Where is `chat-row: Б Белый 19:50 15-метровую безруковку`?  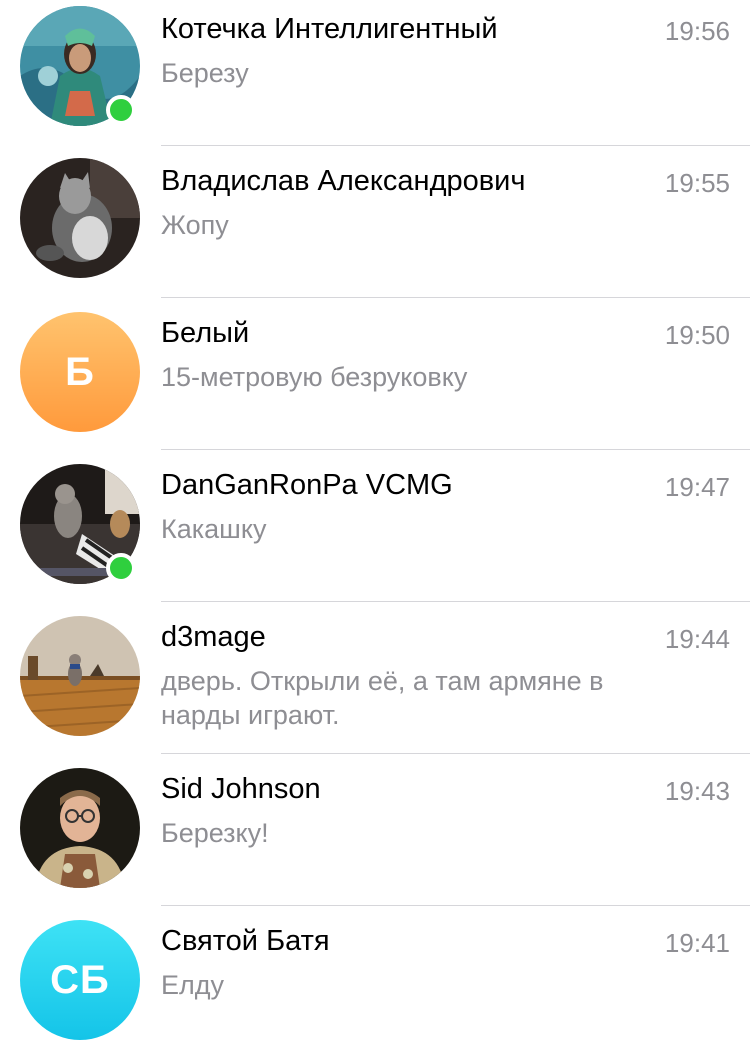
chat-row: Б Белый 19:50 15-метровую безруковку is located at coordinates (375, 380).